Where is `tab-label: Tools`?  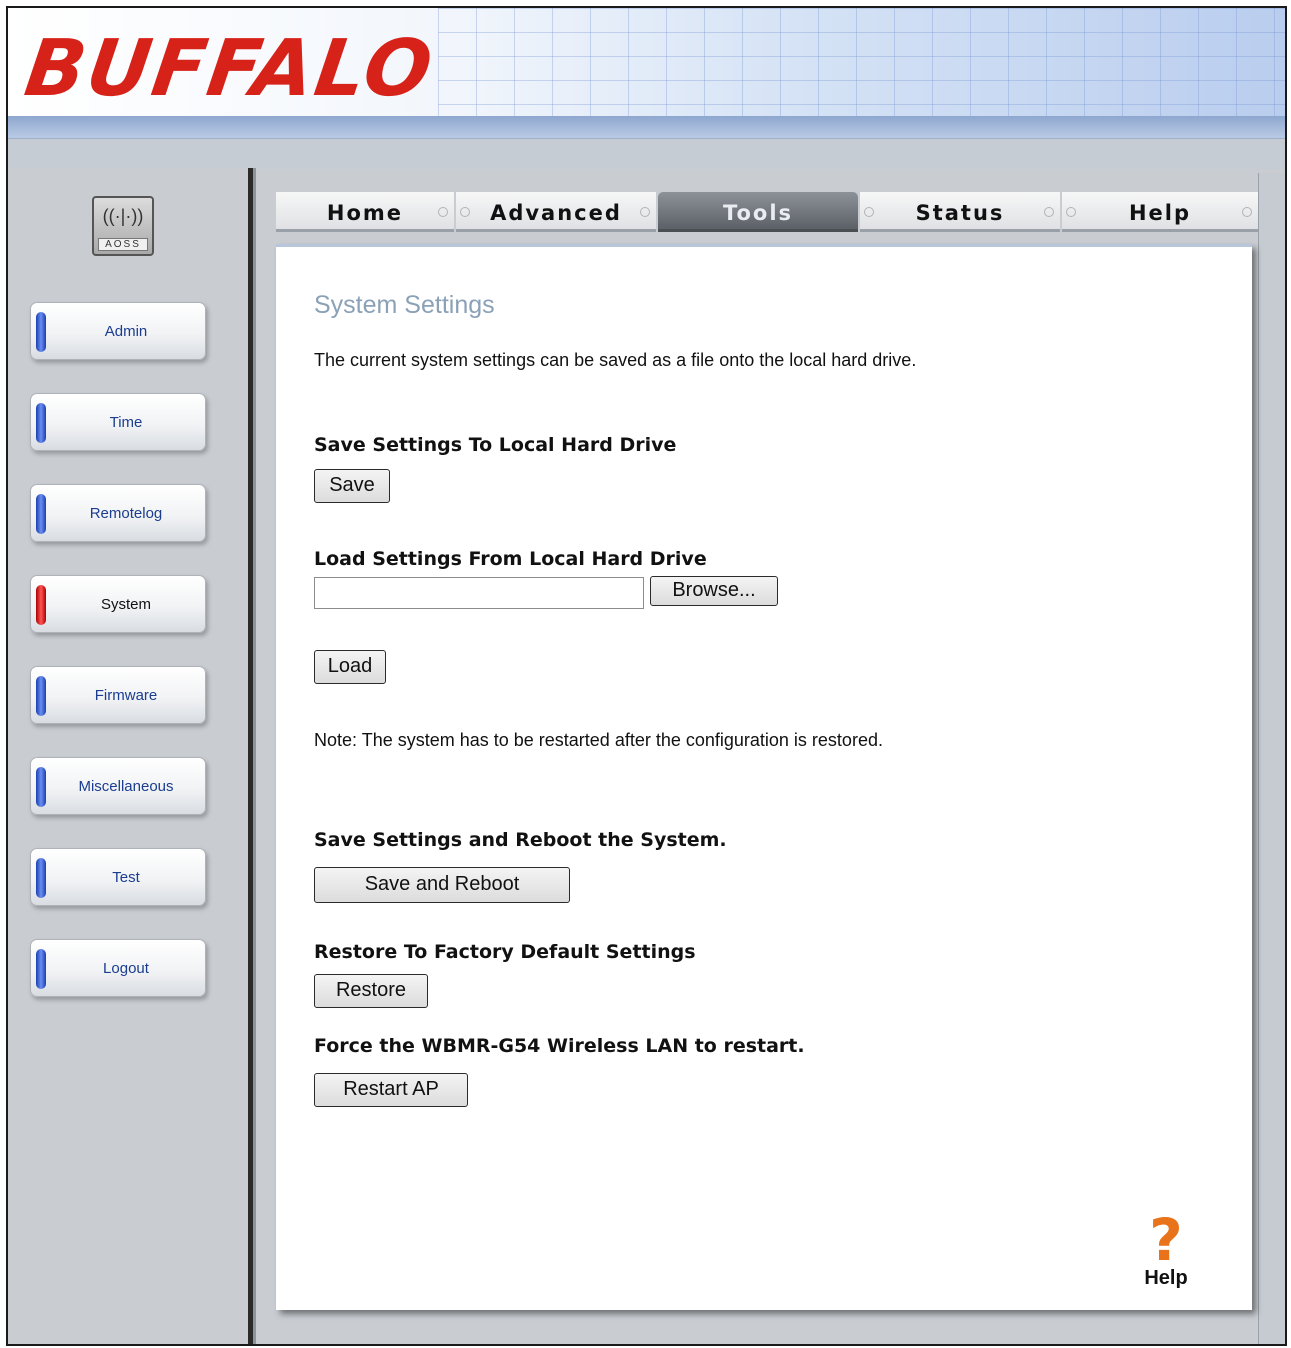
tab-label: Tools is located at coordinates (758, 213).